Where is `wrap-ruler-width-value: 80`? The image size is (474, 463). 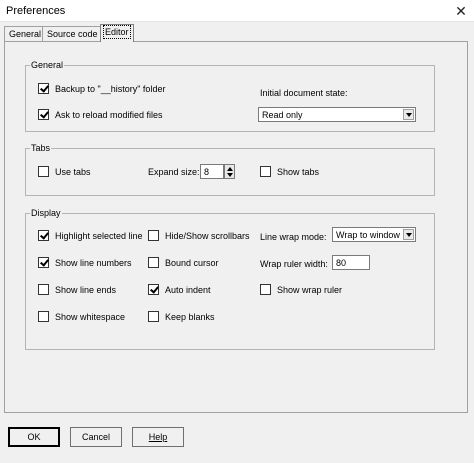 wrap-ruler-width-value: 80 is located at coordinates (341, 262).